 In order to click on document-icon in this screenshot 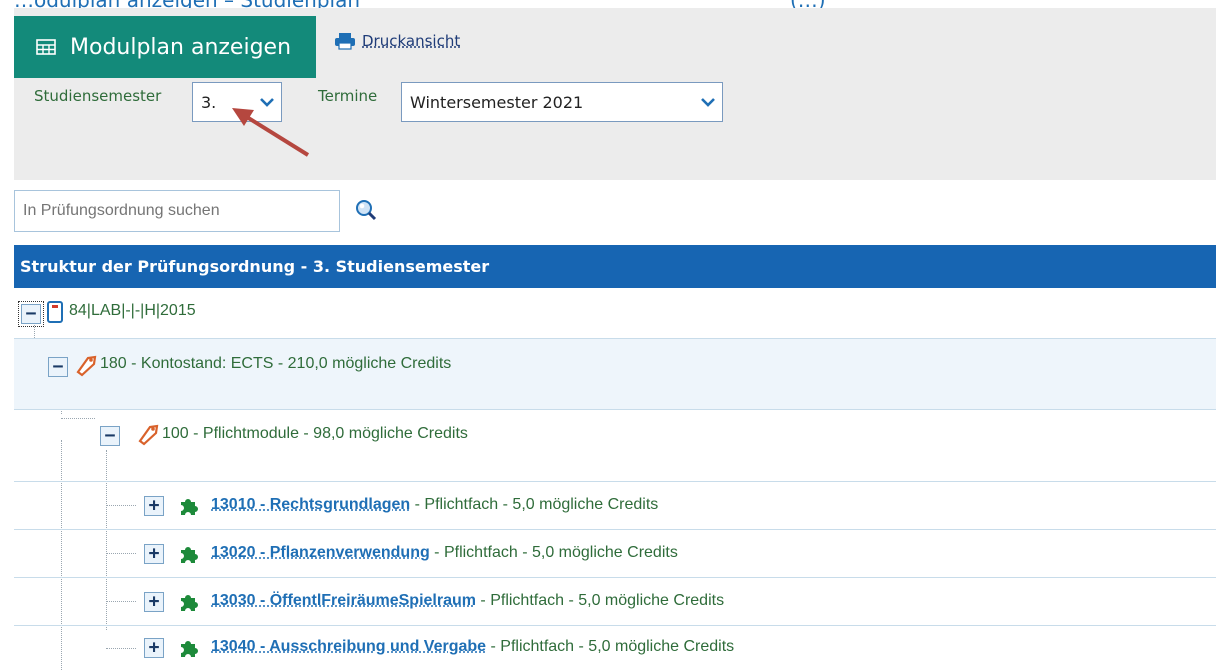, I will do `click(55, 312)`.